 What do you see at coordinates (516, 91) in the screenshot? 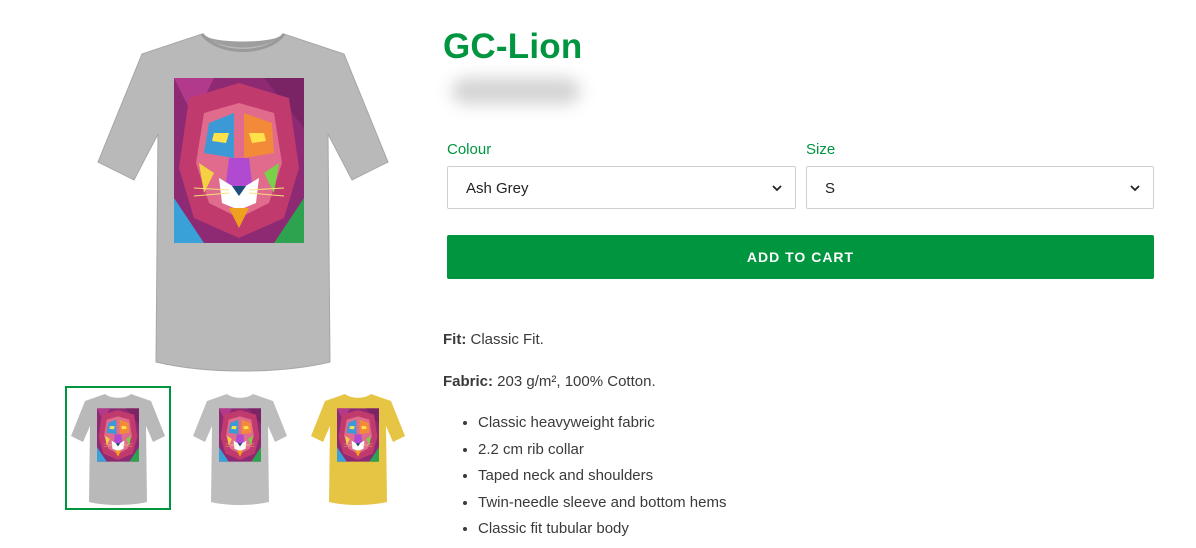
I see `product-price-blurred` at bounding box center [516, 91].